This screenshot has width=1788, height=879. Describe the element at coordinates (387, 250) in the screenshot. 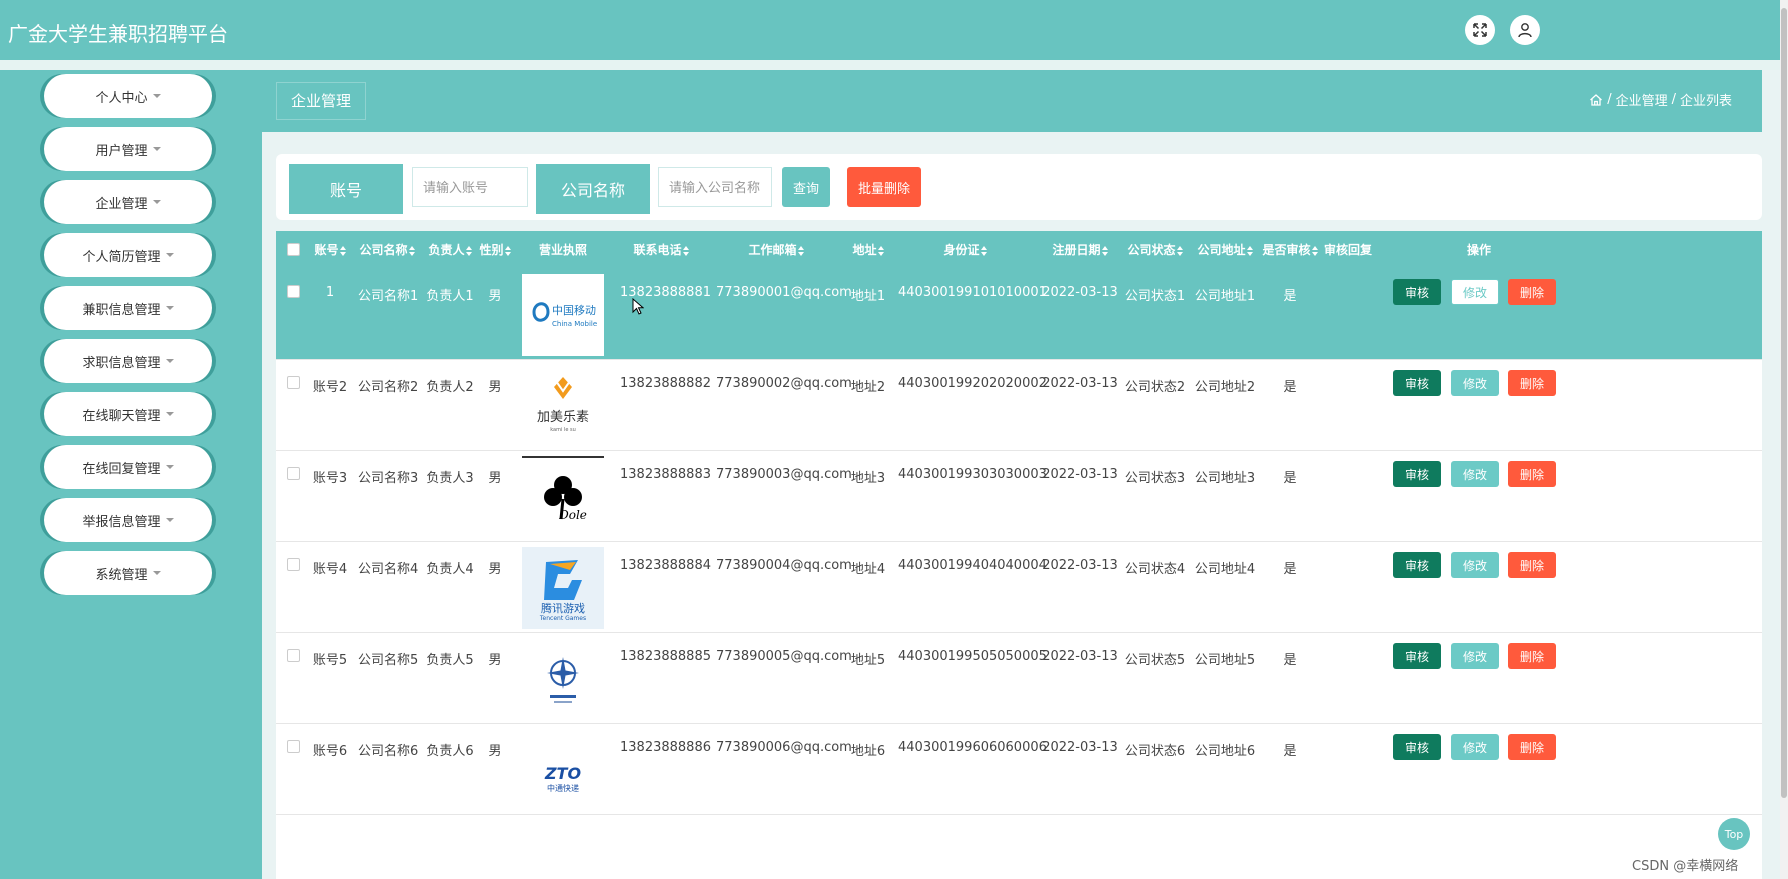

I see `column-header: 公司名称` at that location.